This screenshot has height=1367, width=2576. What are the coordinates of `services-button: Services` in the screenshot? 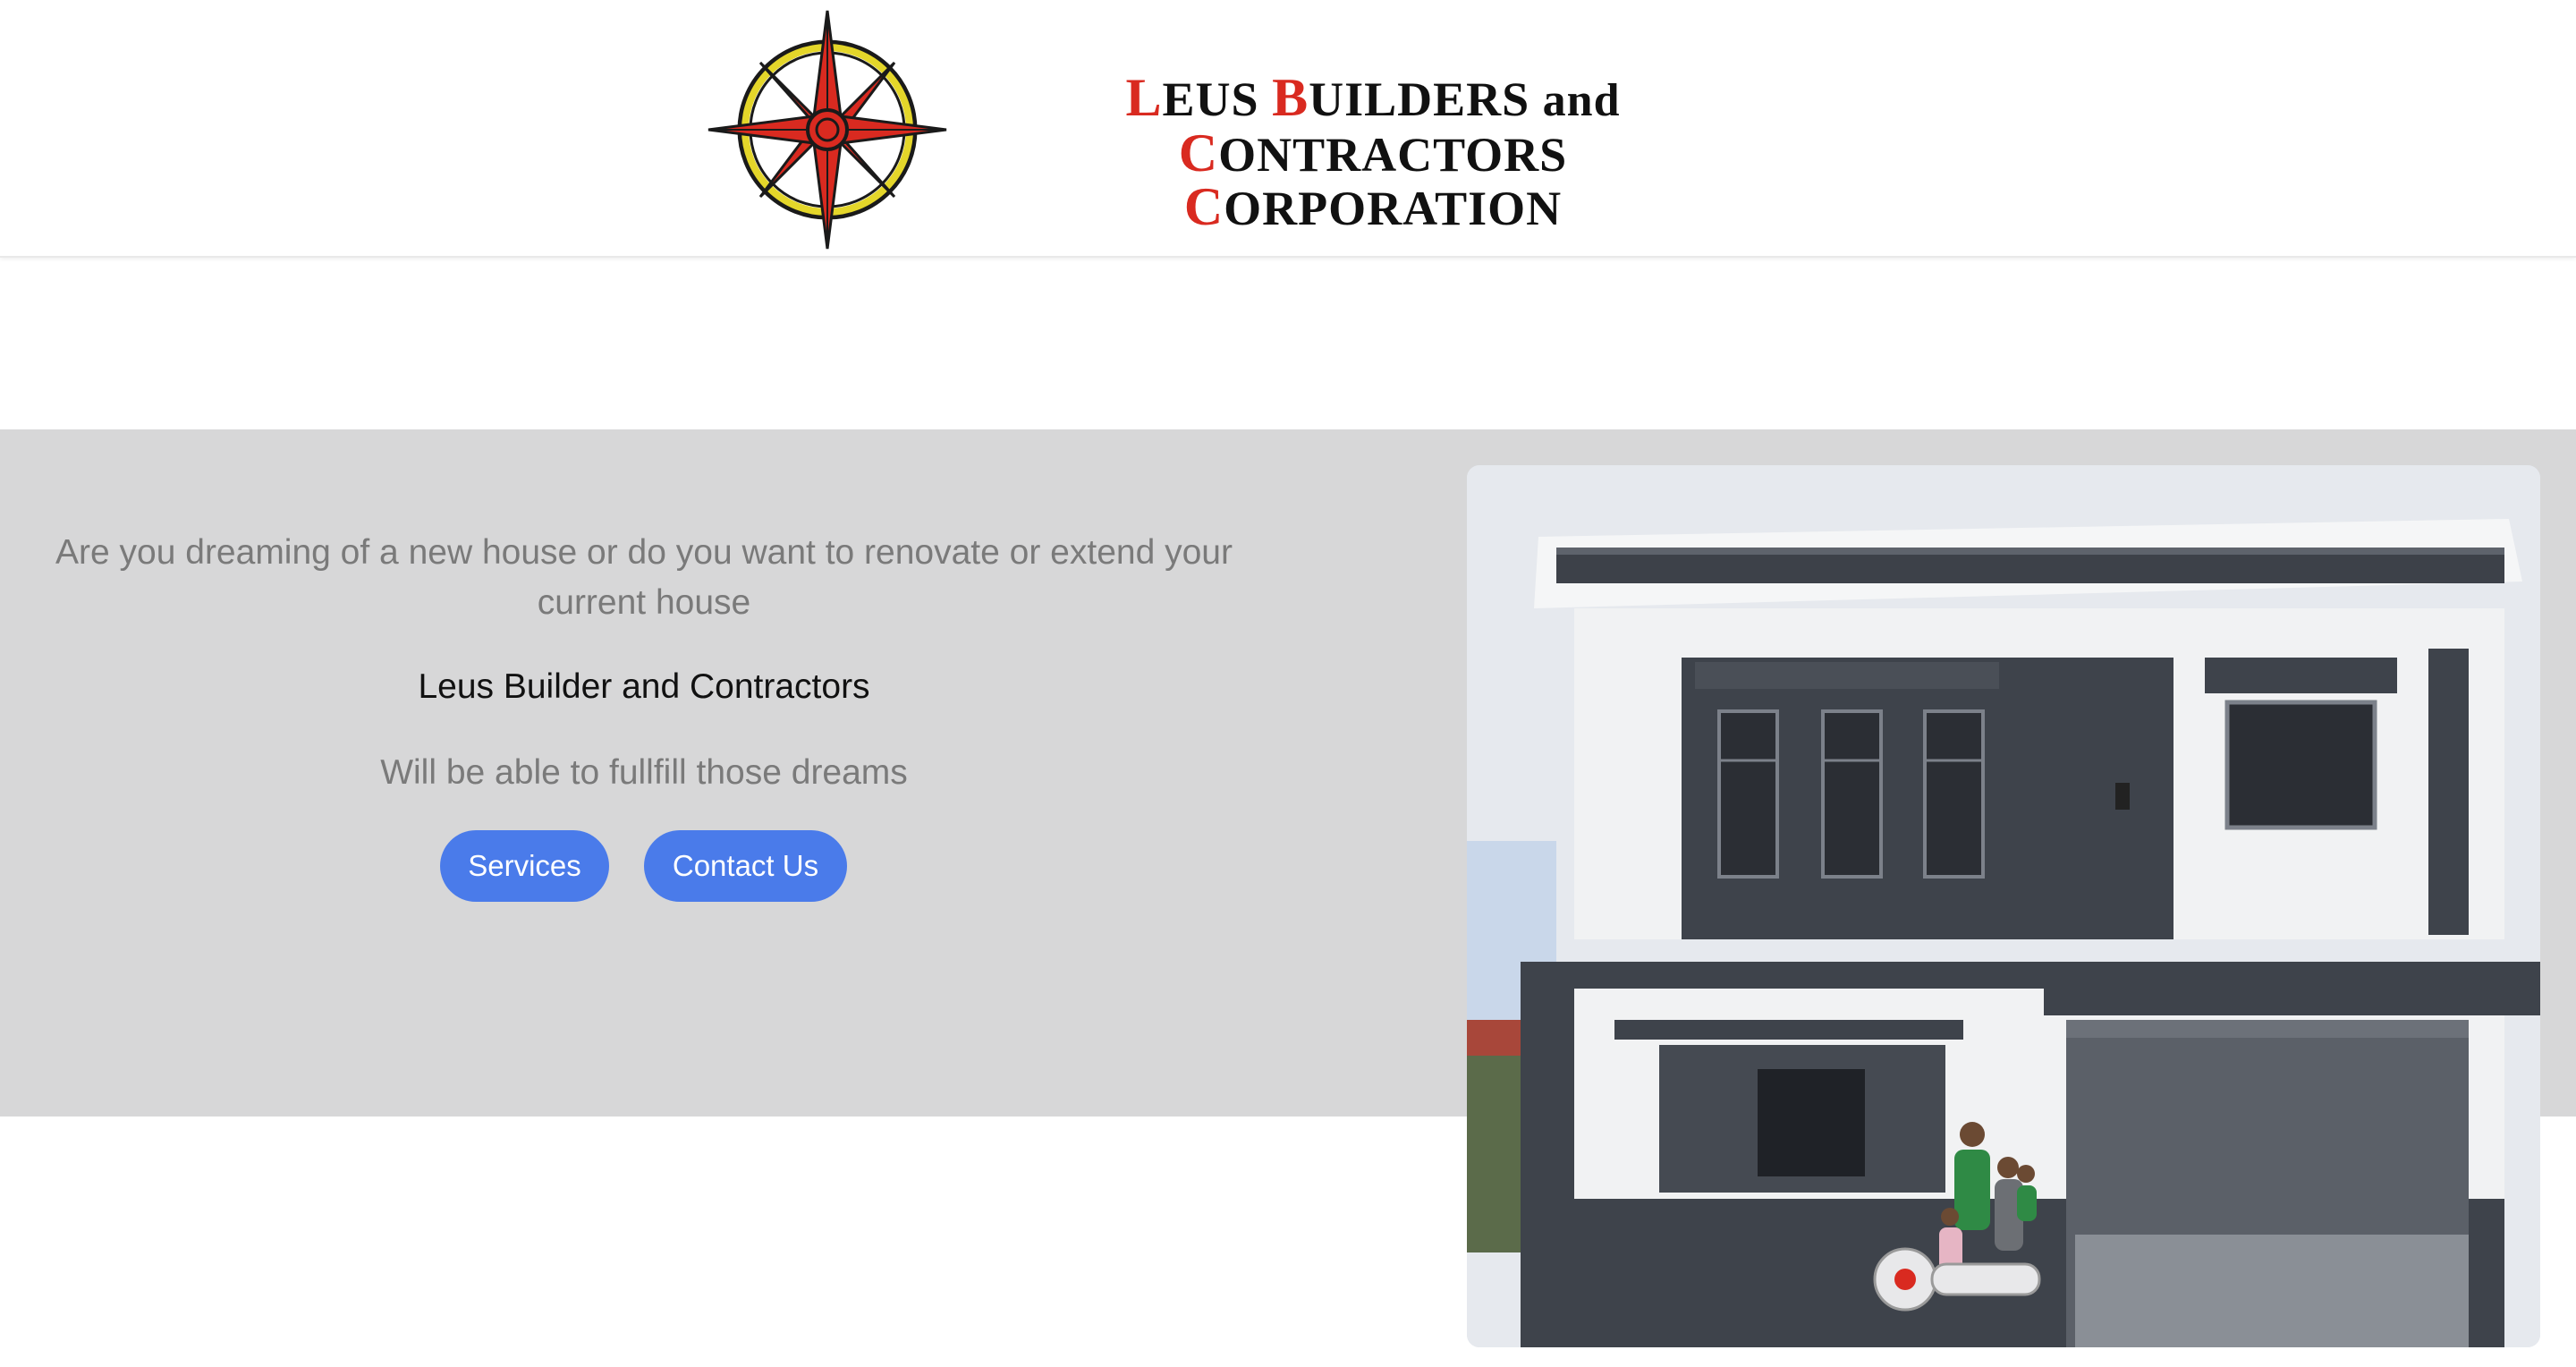 It's located at (524, 866).